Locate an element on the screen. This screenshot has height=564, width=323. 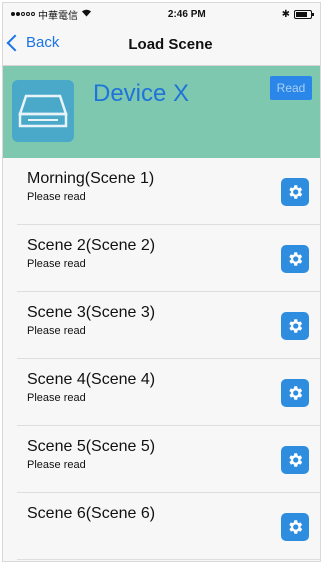
scene-name: Scene 4(Scene 4) is located at coordinates (91, 379).